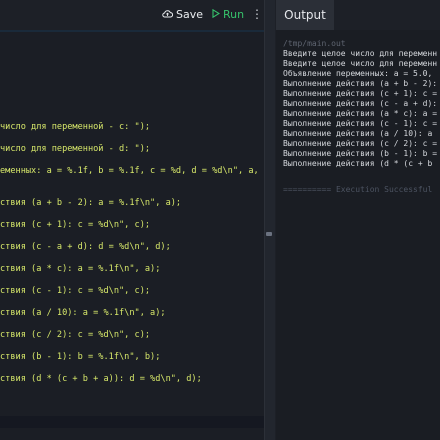 The image size is (440, 440). I want to click on code-line: ствия (a + b - 2): a = %.1f\n", a);, so click(91, 203).